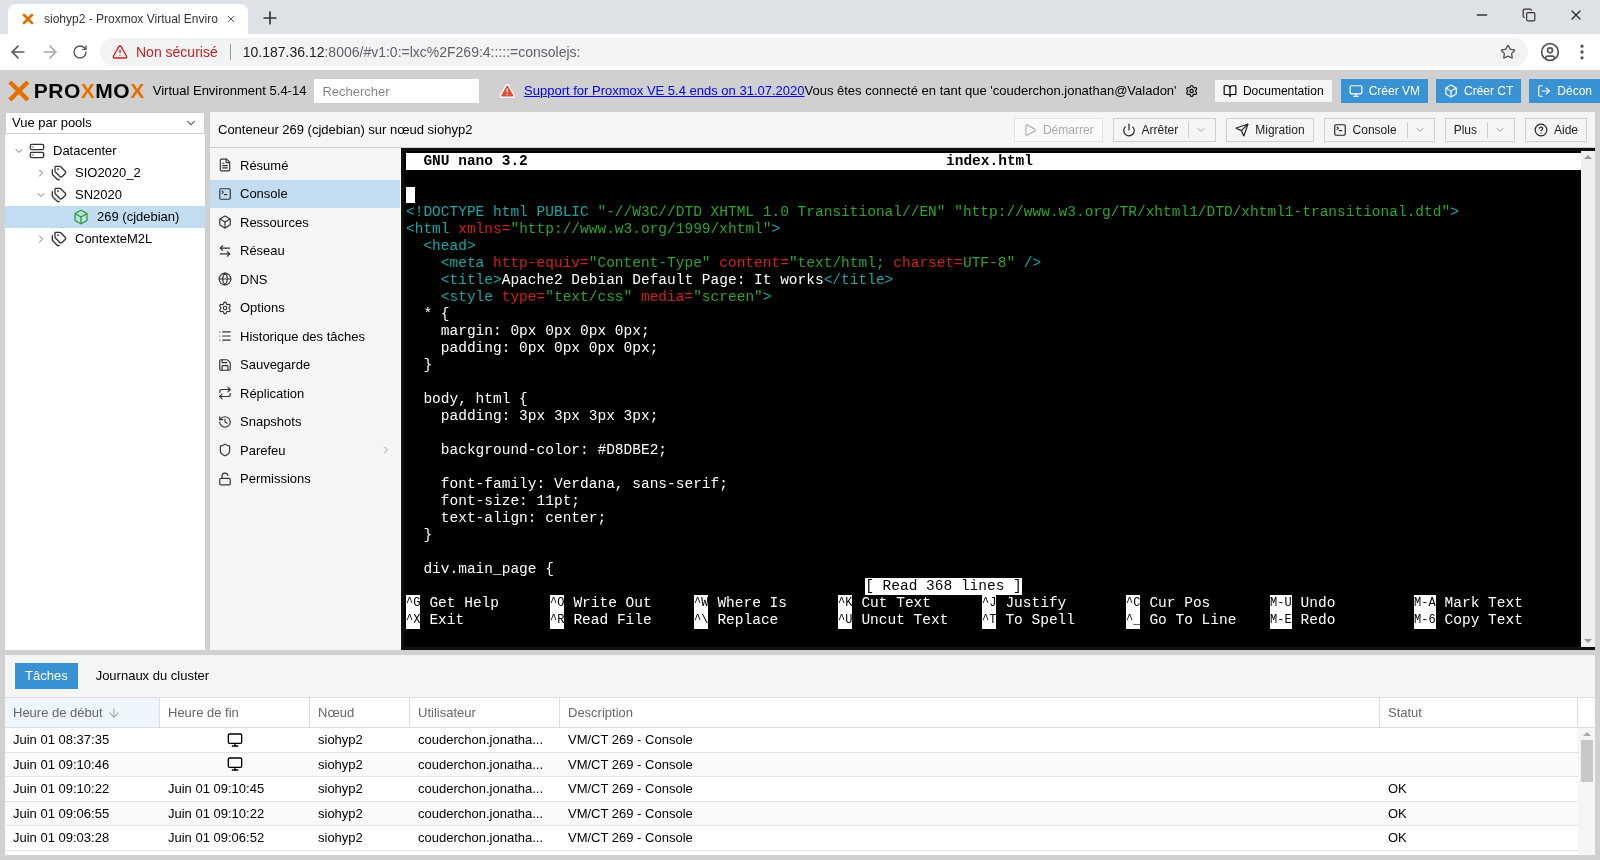 The image size is (1600, 860). What do you see at coordinates (105, 217) in the screenshot?
I see `tree-item: 269 (cjdebian)` at bounding box center [105, 217].